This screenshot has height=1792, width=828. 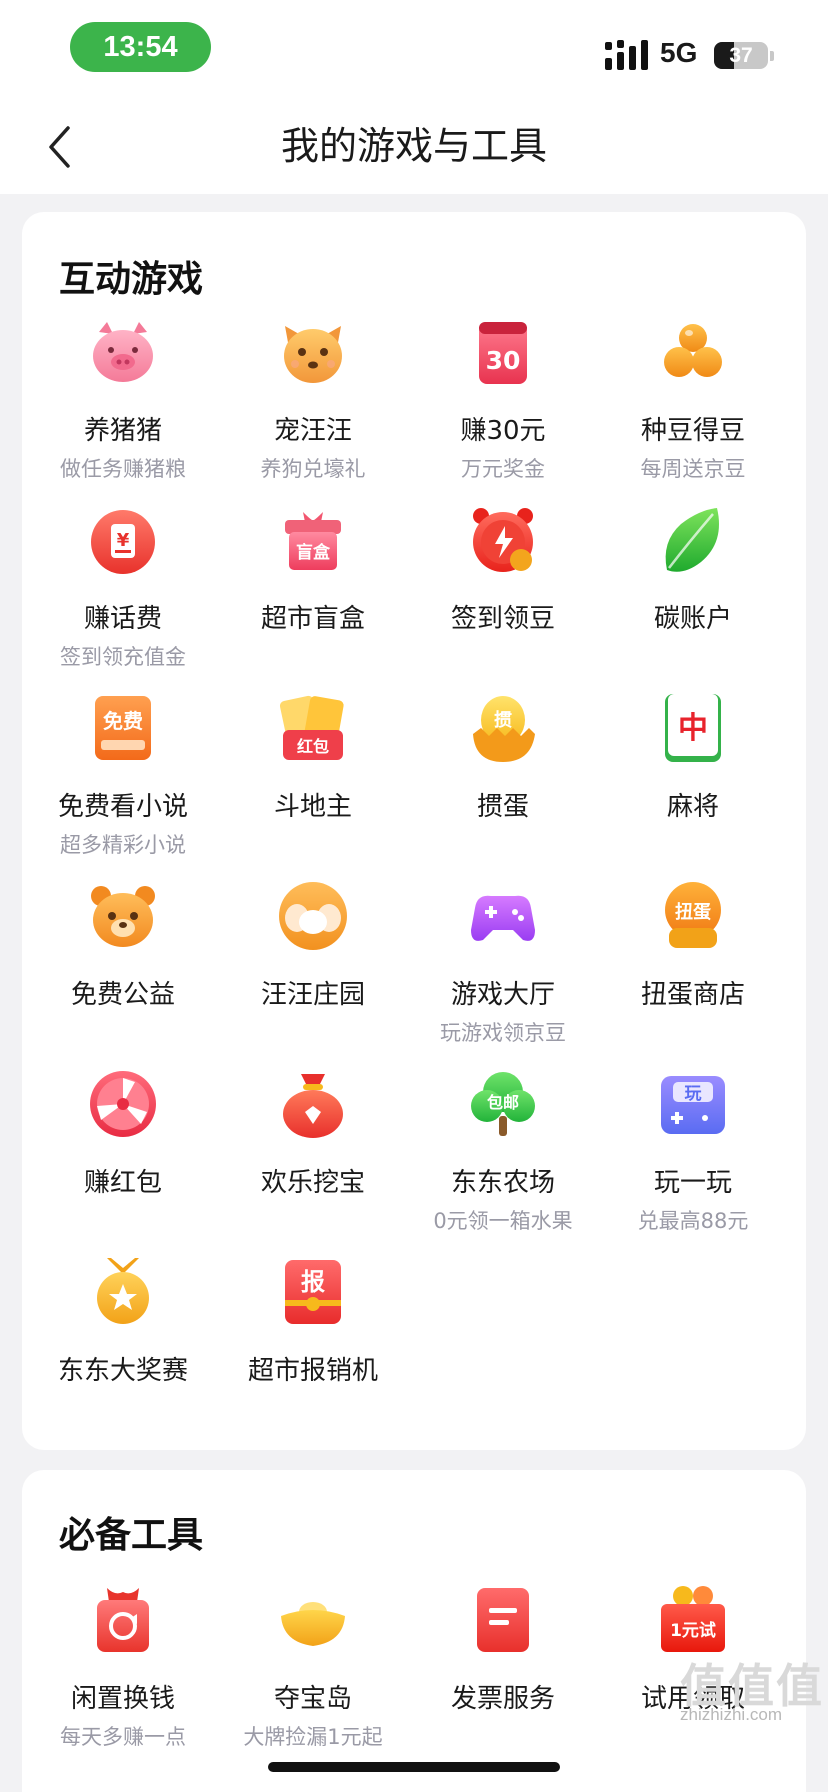 What do you see at coordinates (503, 1620) in the screenshot?
I see `invoice-icon` at bounding box center [503, 1620].